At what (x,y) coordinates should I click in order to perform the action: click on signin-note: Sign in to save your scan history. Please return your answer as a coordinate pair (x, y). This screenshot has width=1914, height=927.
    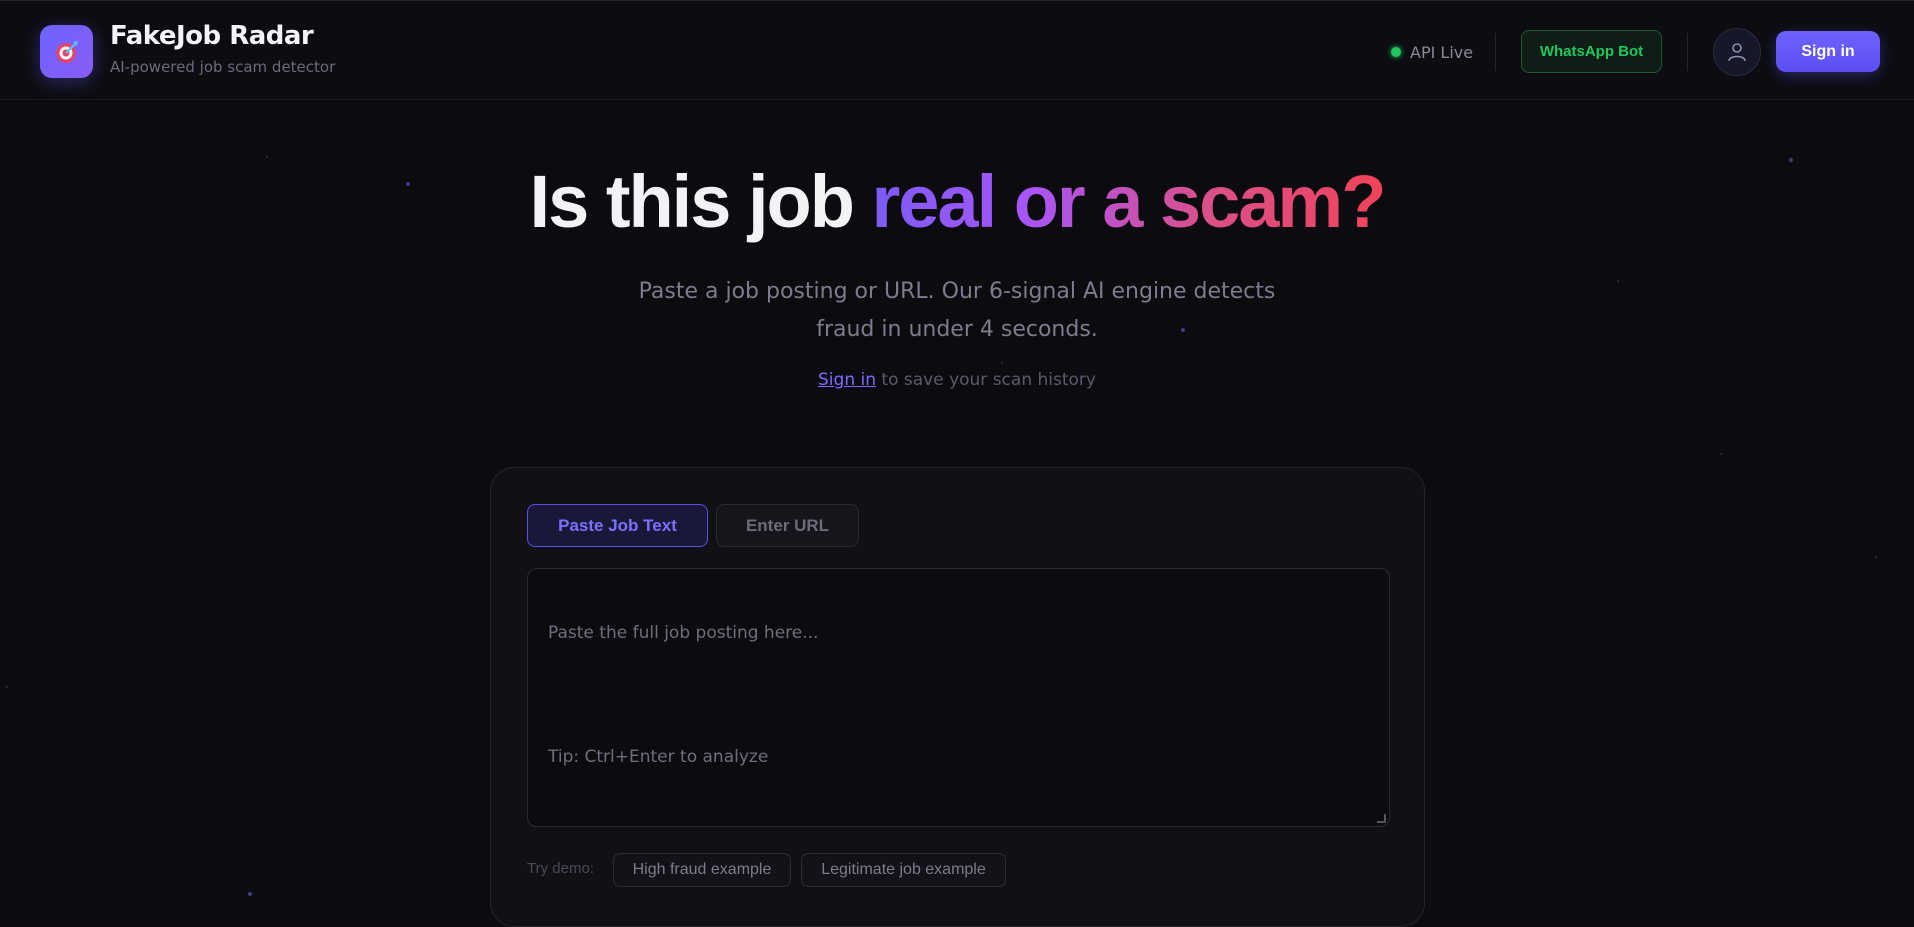
    Looking at the image, I should click on (957, 380).